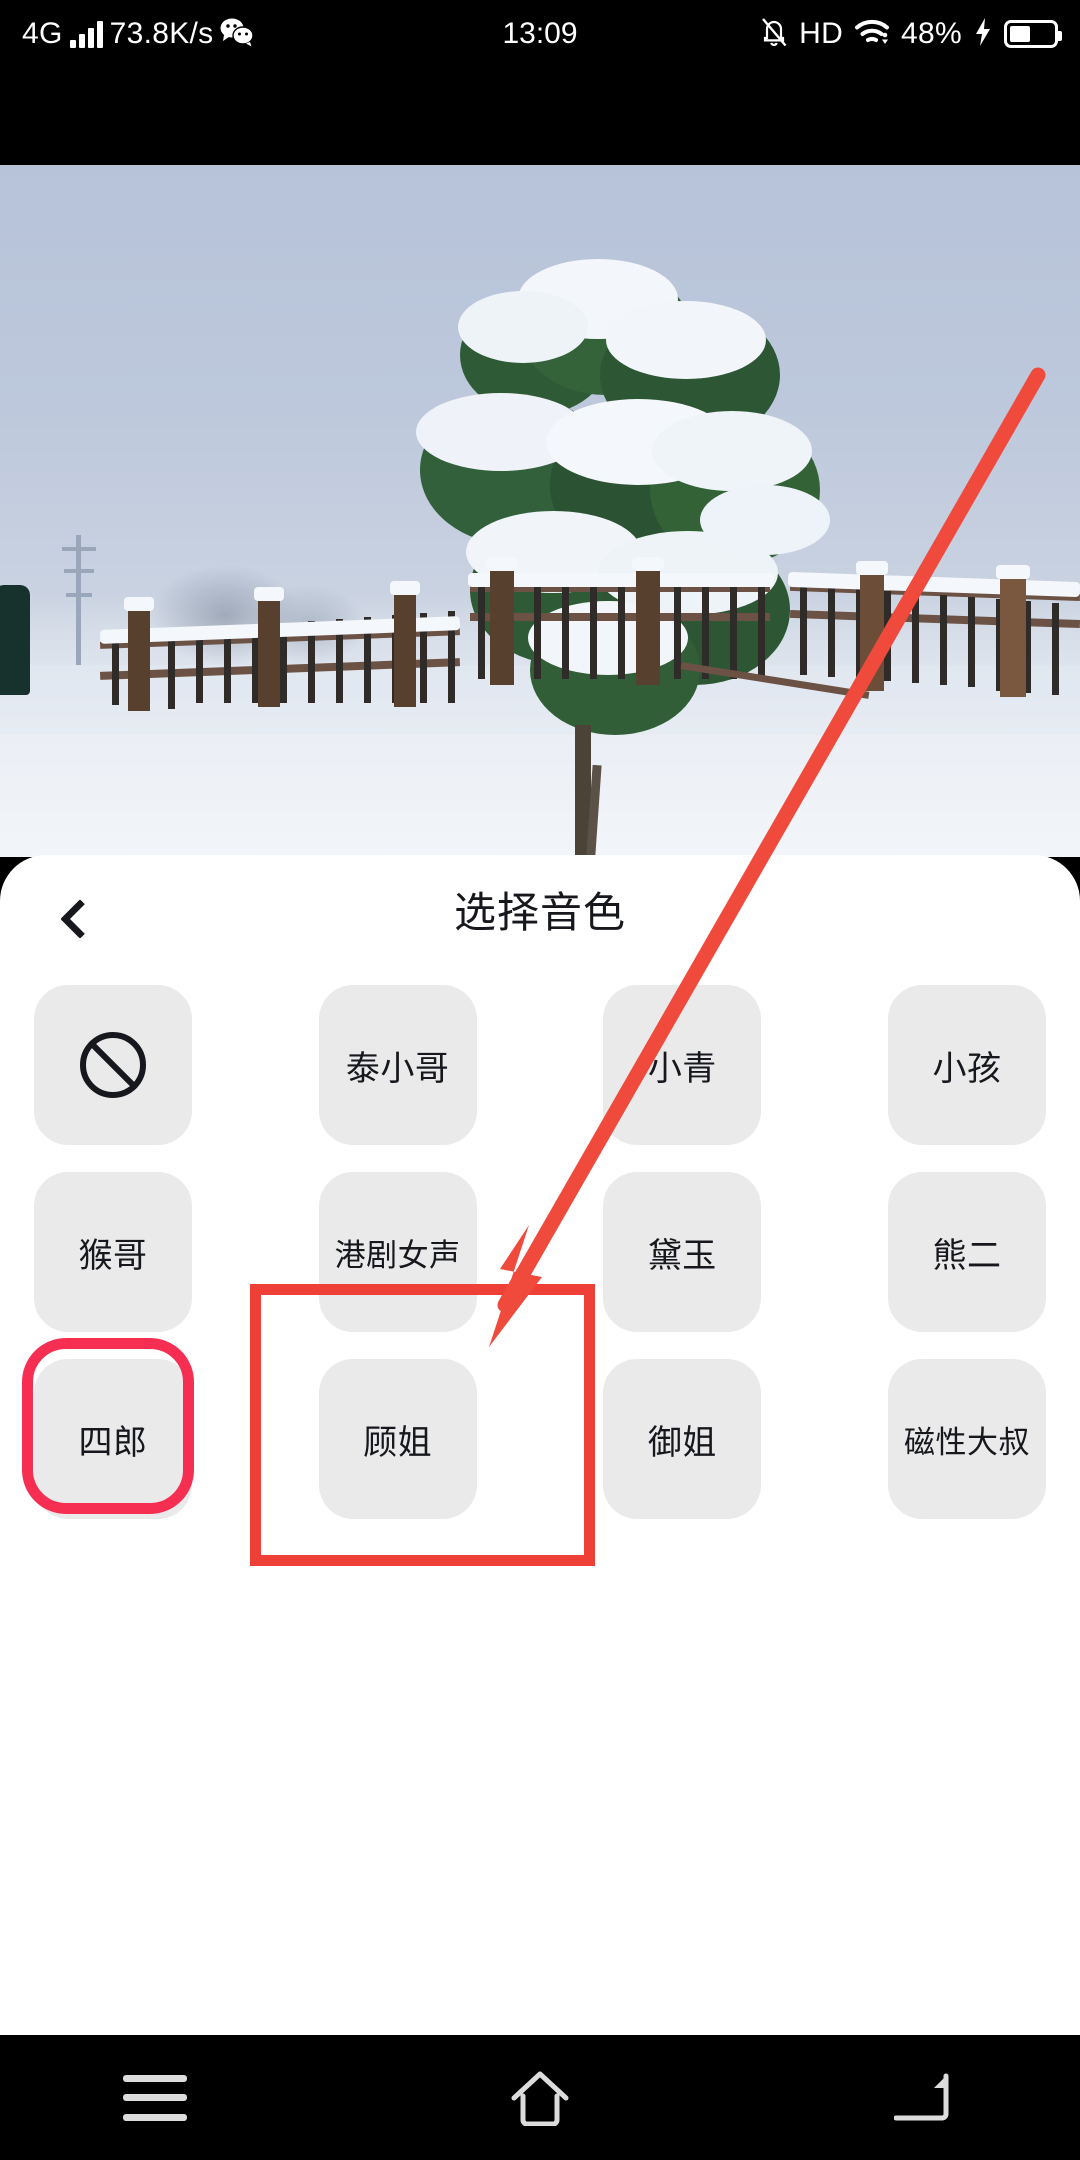 The height and width of the screenshot is (2160, 1080). Describe the element at coordinates (113, 1439) in the screenshot. I see `voice-tile-silang: 四郎` at that location.